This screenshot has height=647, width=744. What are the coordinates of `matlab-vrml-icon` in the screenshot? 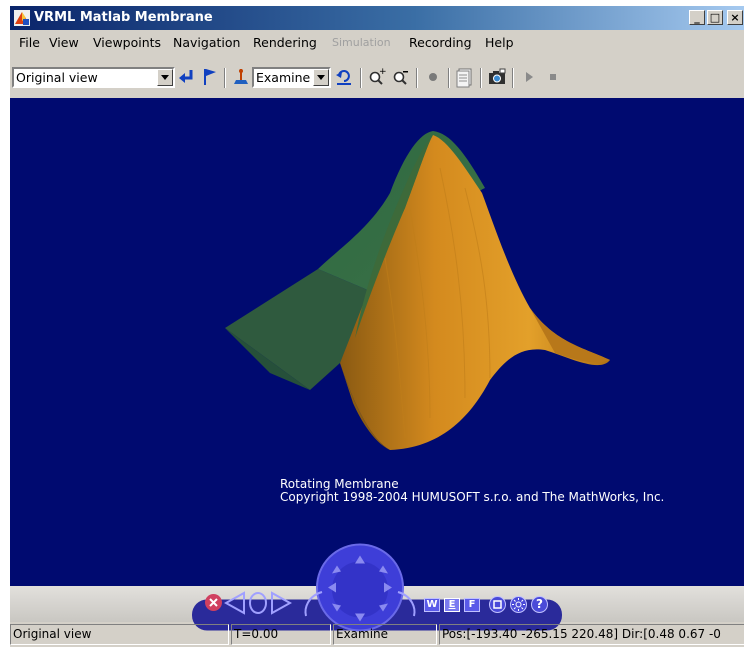 It's located at (22, 18).